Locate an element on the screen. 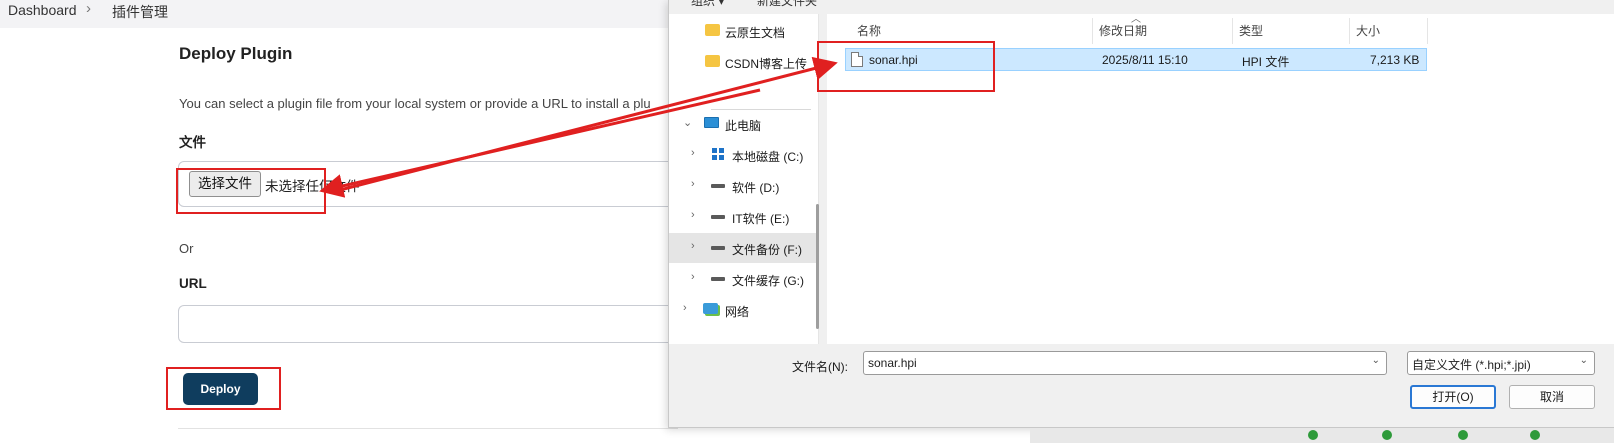  nav-item-drive-f: › 文件备份 (F:) is located at coordinates (743, 248).